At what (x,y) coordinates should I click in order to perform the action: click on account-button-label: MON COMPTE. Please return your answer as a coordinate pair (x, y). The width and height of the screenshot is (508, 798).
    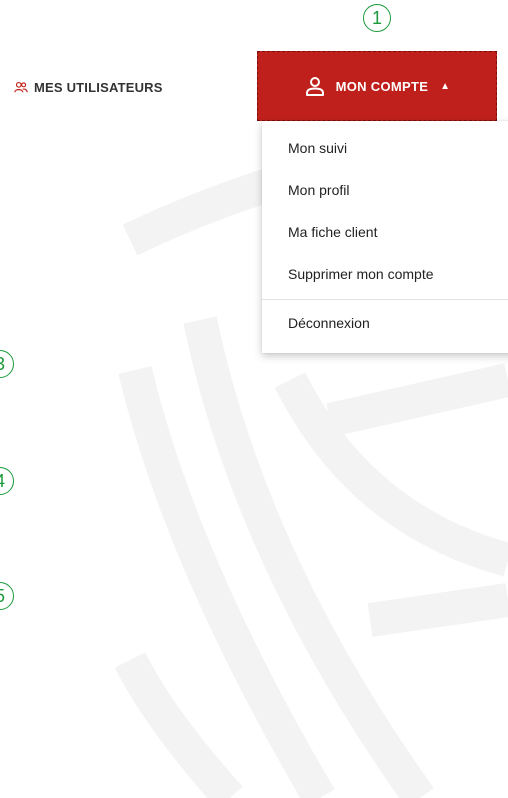
    Looking at the image, I should click on (382, 86).